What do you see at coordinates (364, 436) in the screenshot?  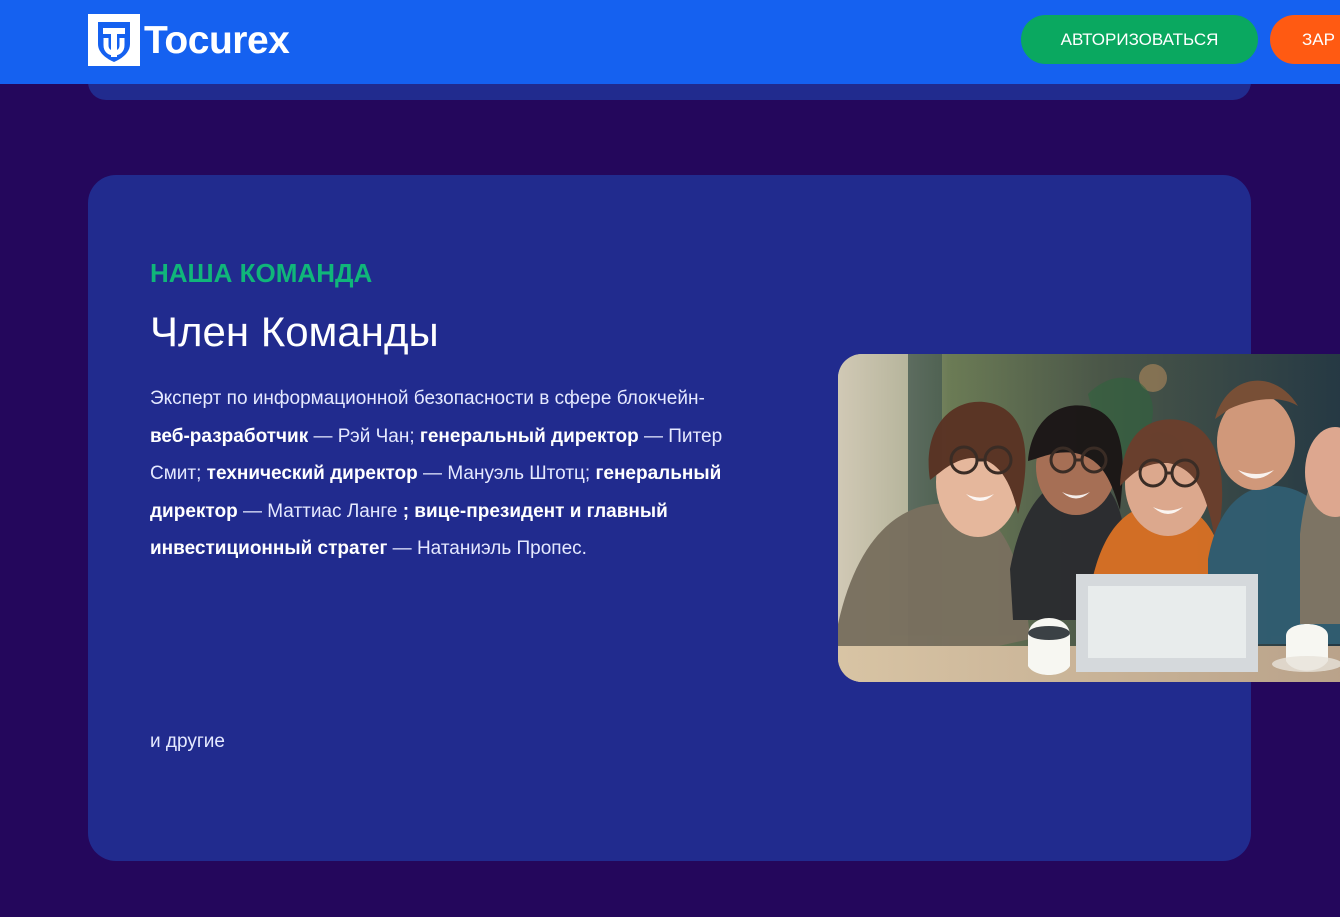 I see `person-ray-chan: — Рэй Чан;` at bounding box center [364, 436].